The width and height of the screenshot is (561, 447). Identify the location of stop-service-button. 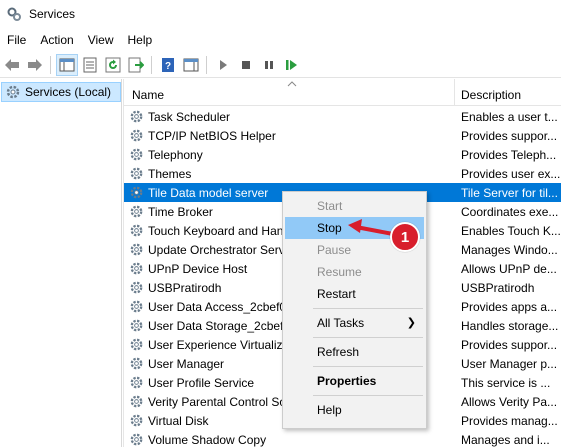
(246, 65).